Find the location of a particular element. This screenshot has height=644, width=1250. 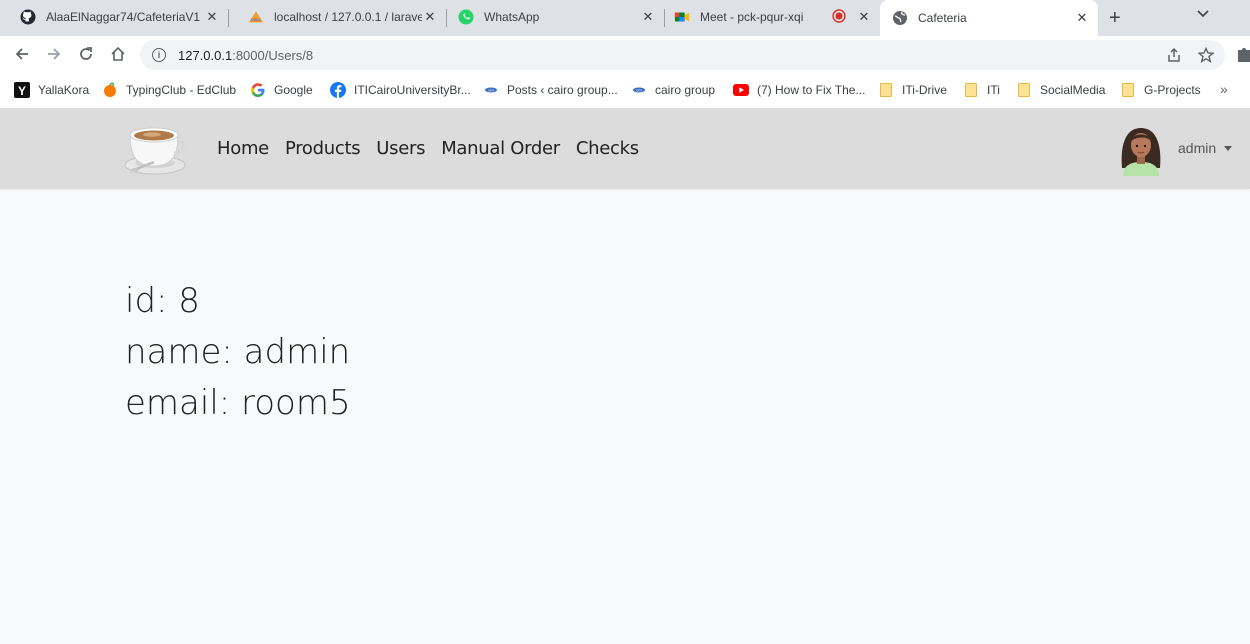

bookmark-item: Google is located at coordinates (281, 90).